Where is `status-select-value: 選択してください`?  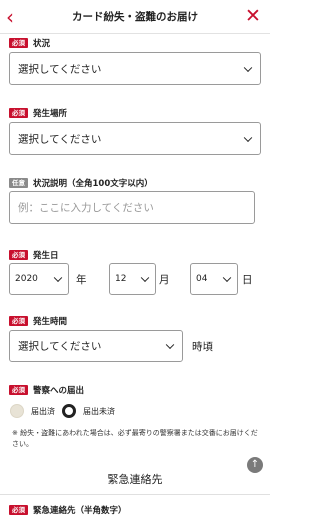
status-select-value: 選択してください is located at coordinates (60, 69).